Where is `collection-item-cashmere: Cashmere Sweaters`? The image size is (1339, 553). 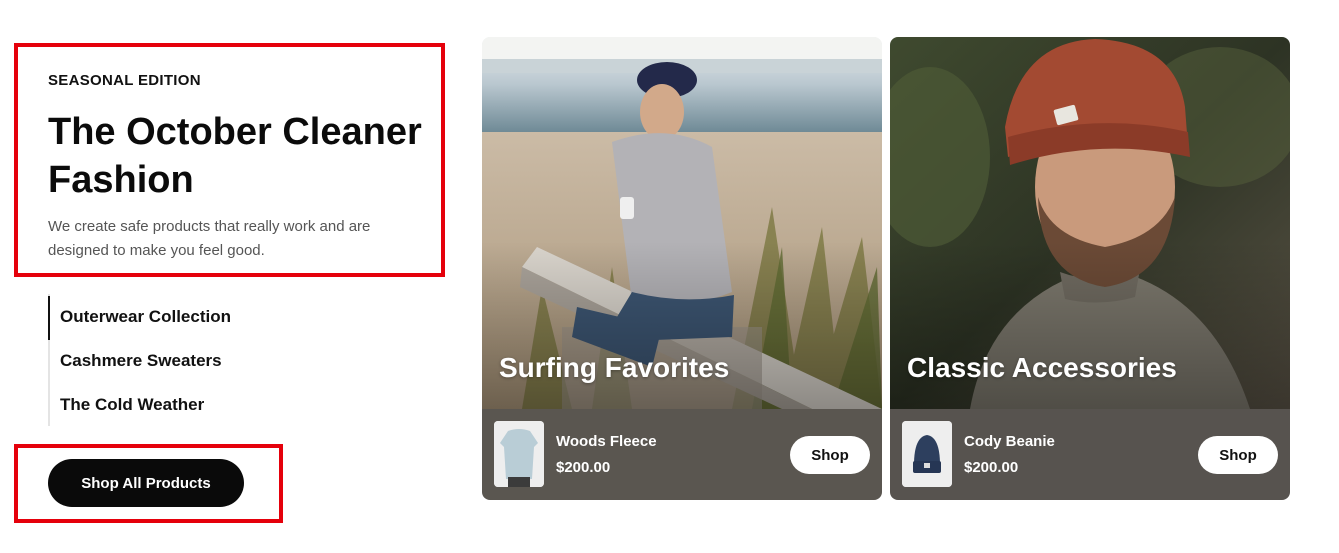
collection-item-cashmere: Cashmere Sweaters is located at coordinates (141, 361).